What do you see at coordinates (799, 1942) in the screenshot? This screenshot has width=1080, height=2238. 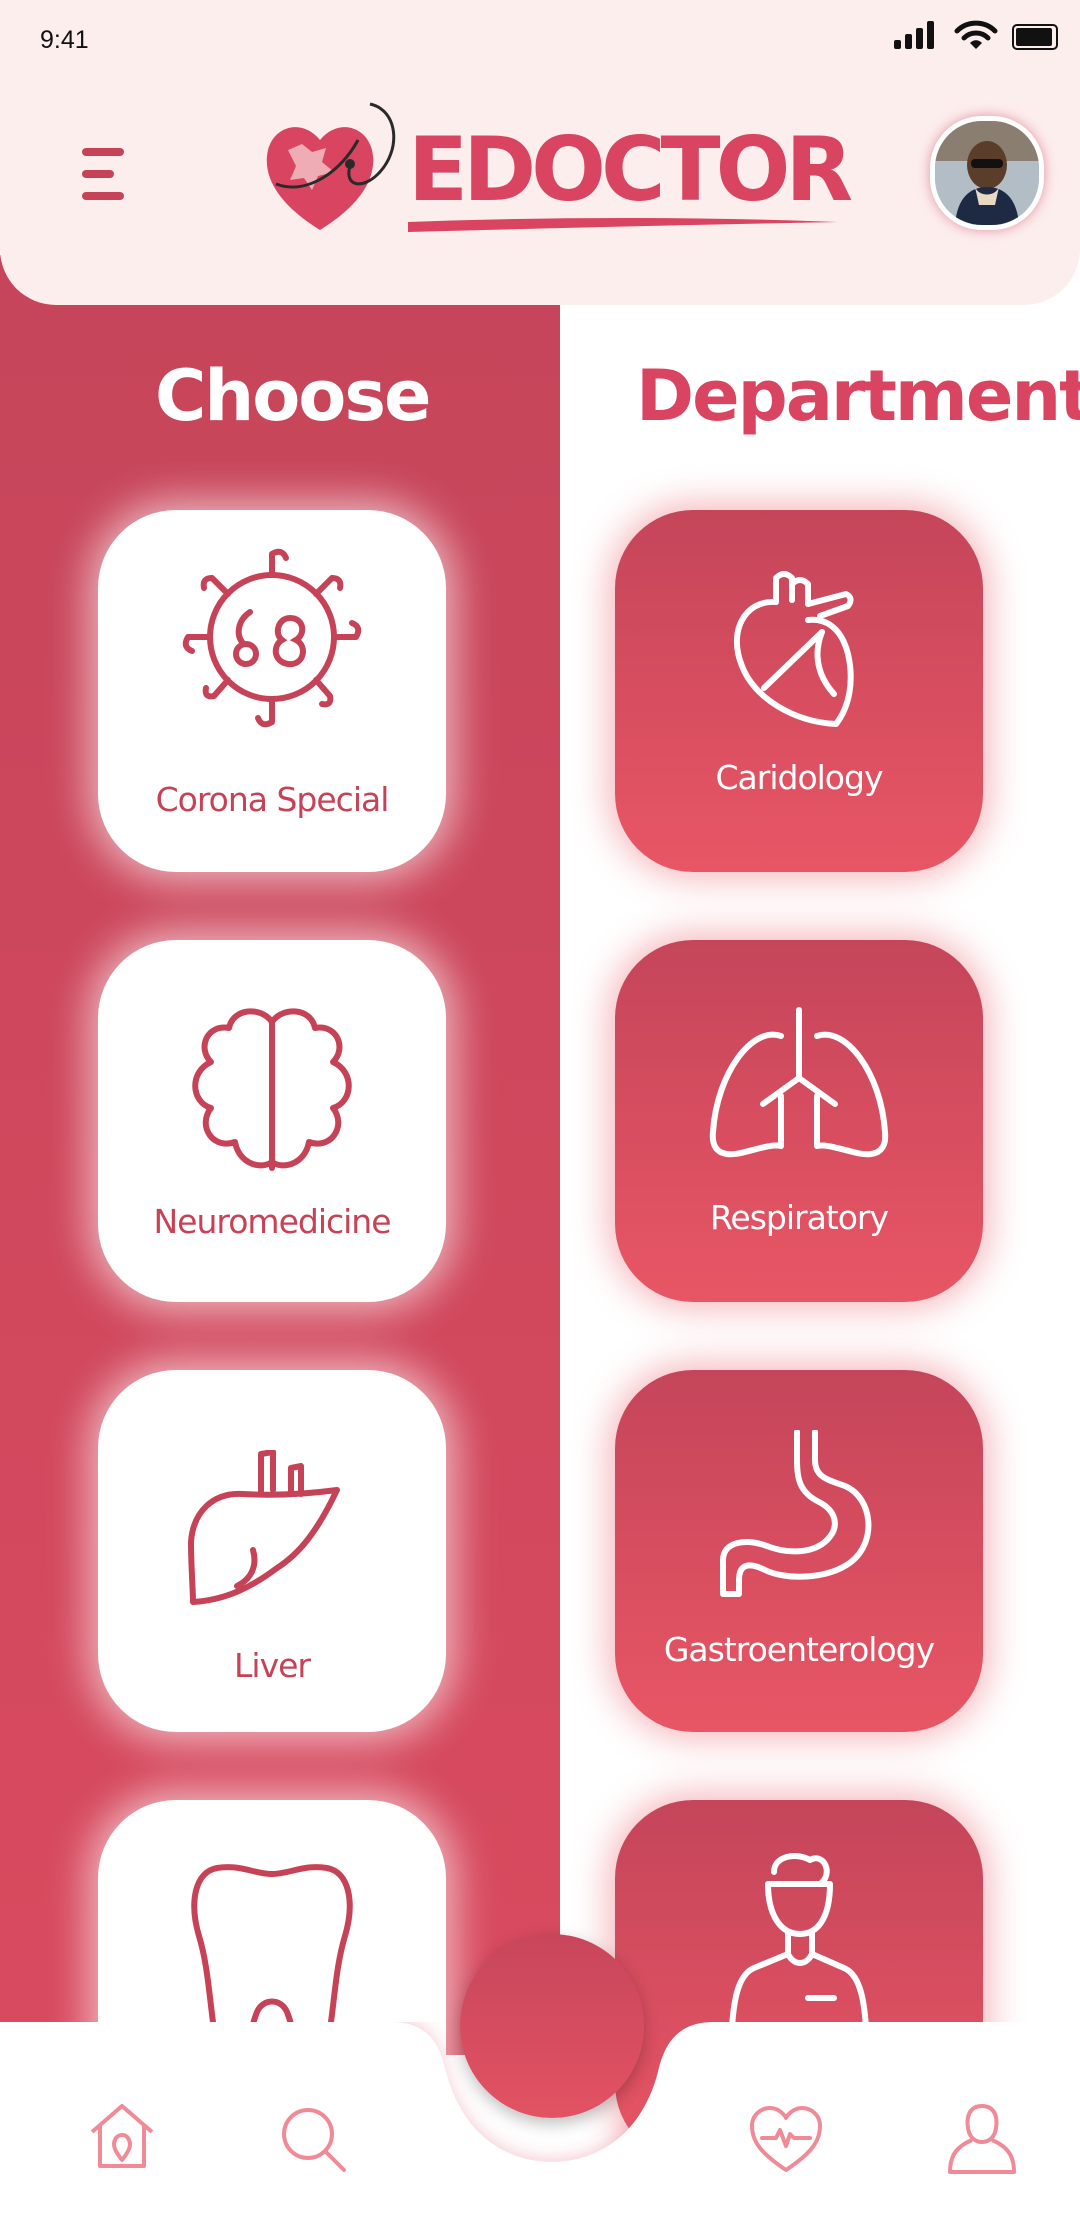 I see `nurse-icon` at bounding box center [799, 1942].